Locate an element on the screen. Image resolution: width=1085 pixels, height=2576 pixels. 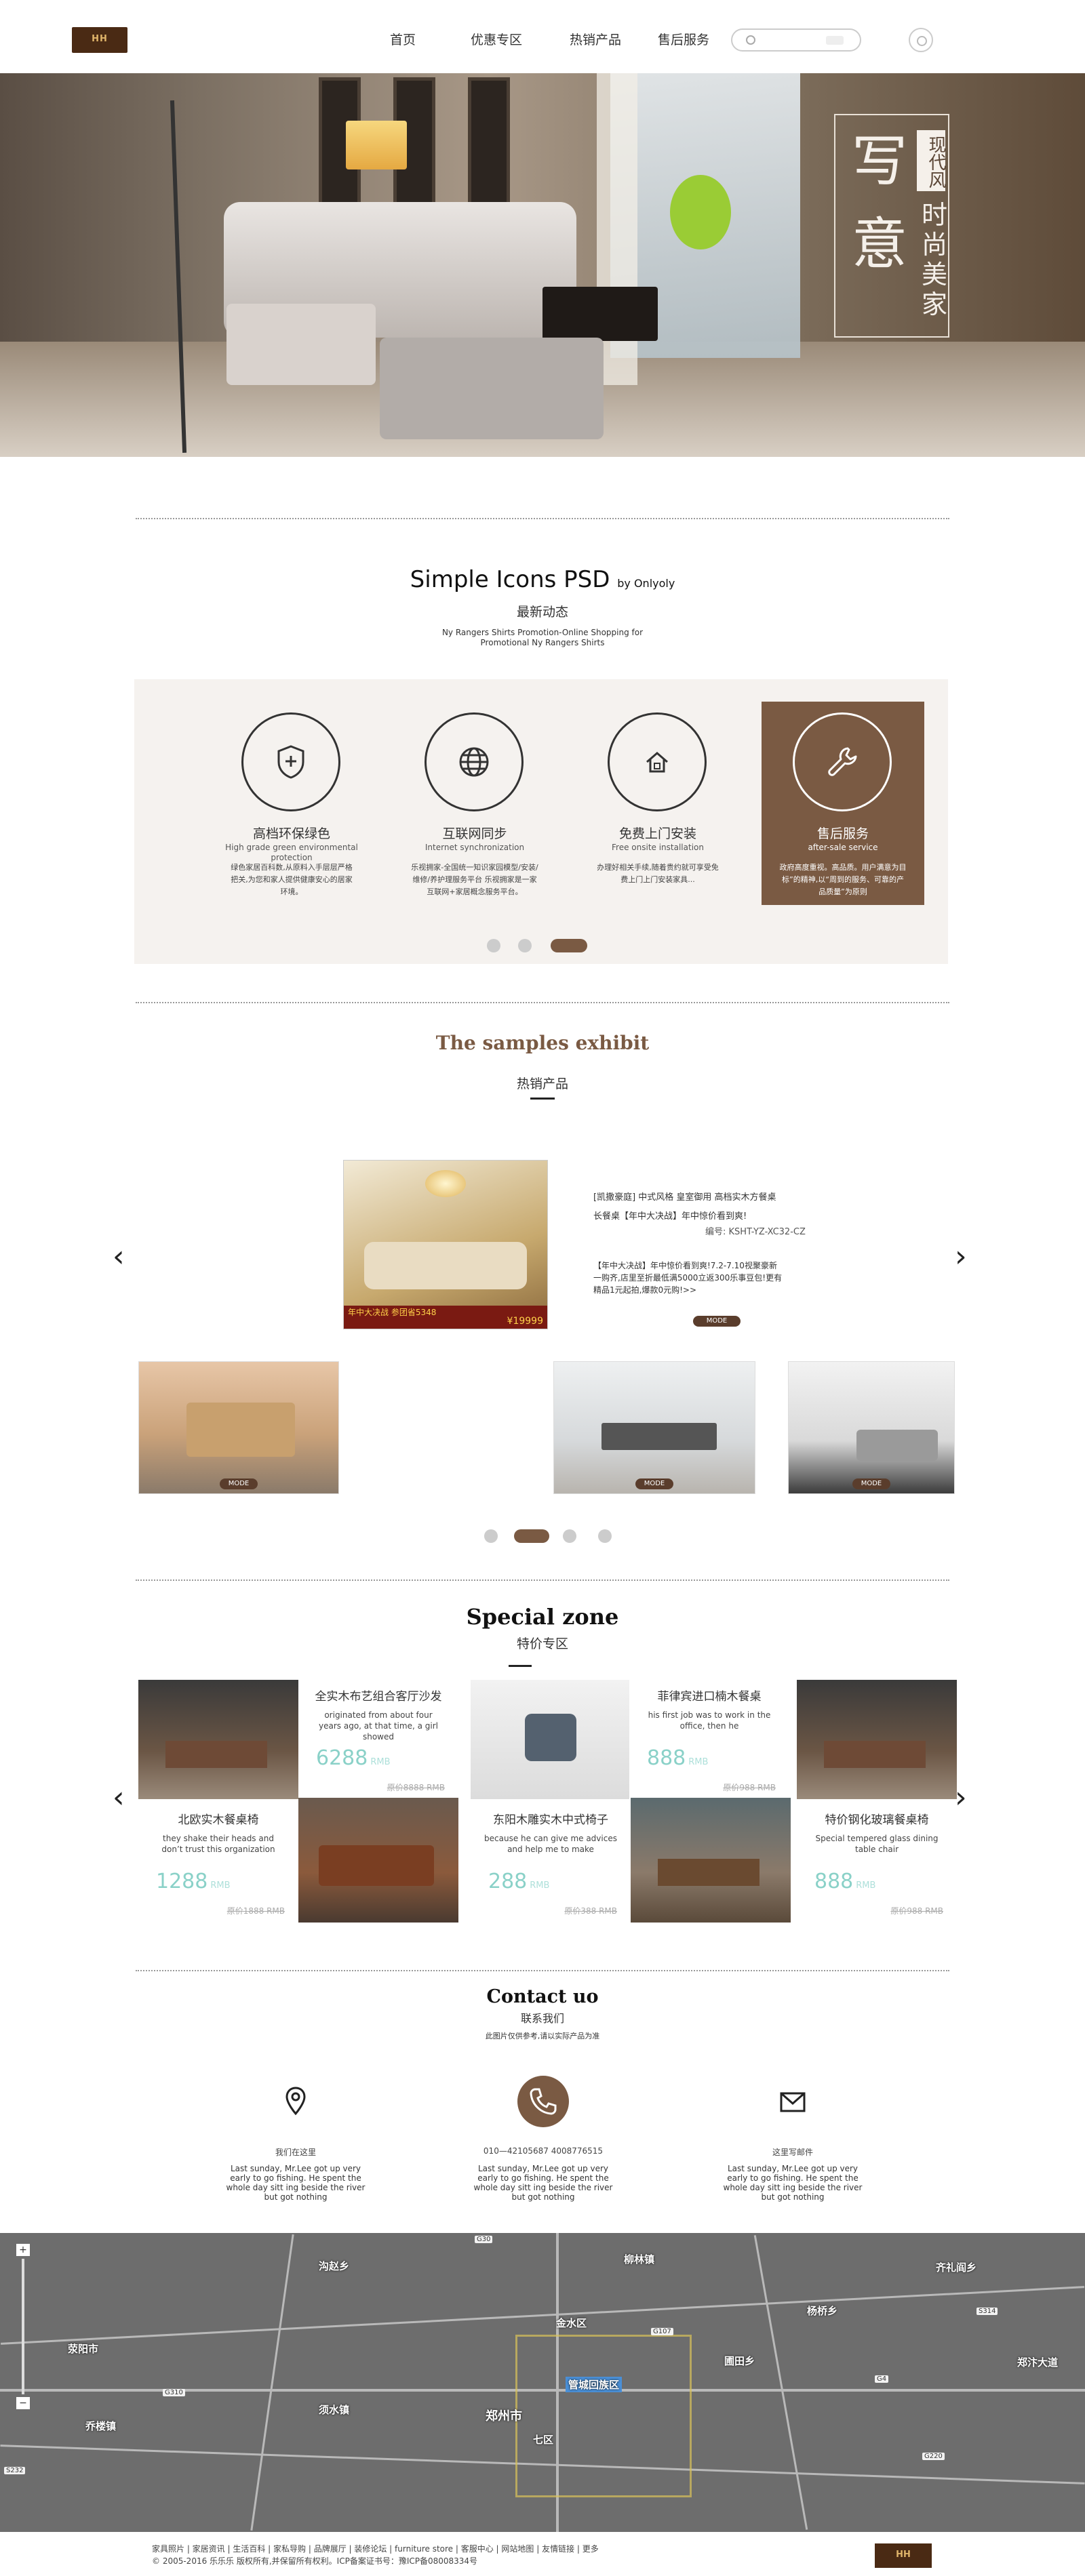
user-icon is located at coordinates (921, 40).